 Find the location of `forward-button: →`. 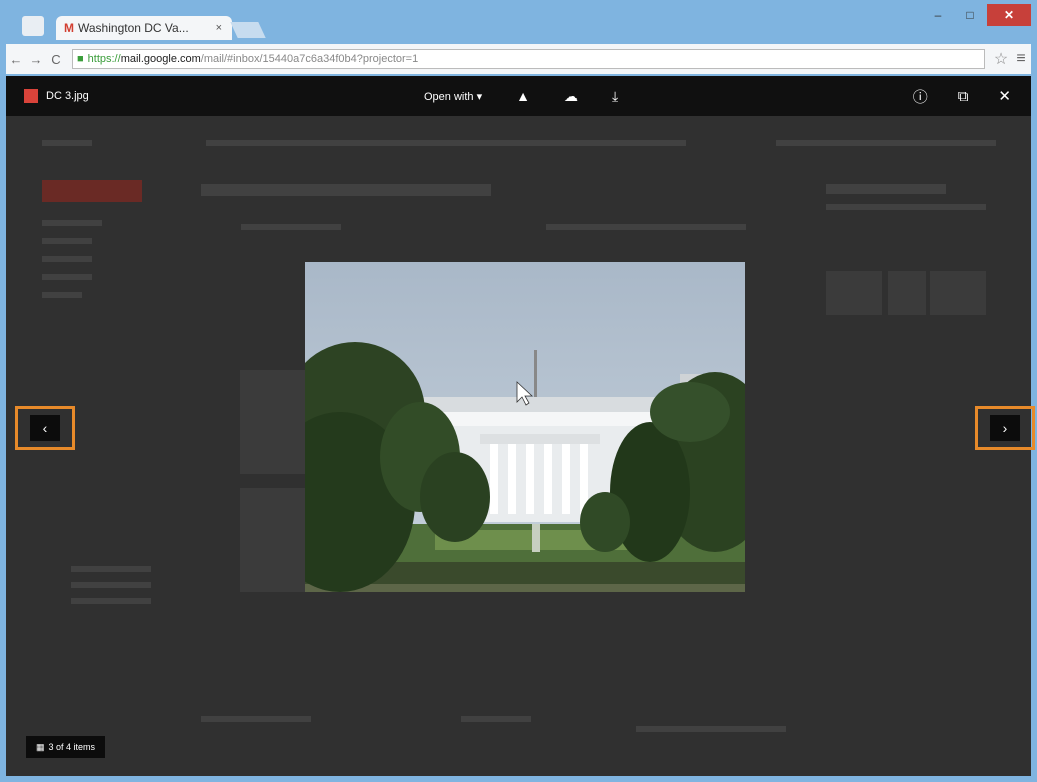

forward-button: → is located at coordinates (36, 59).